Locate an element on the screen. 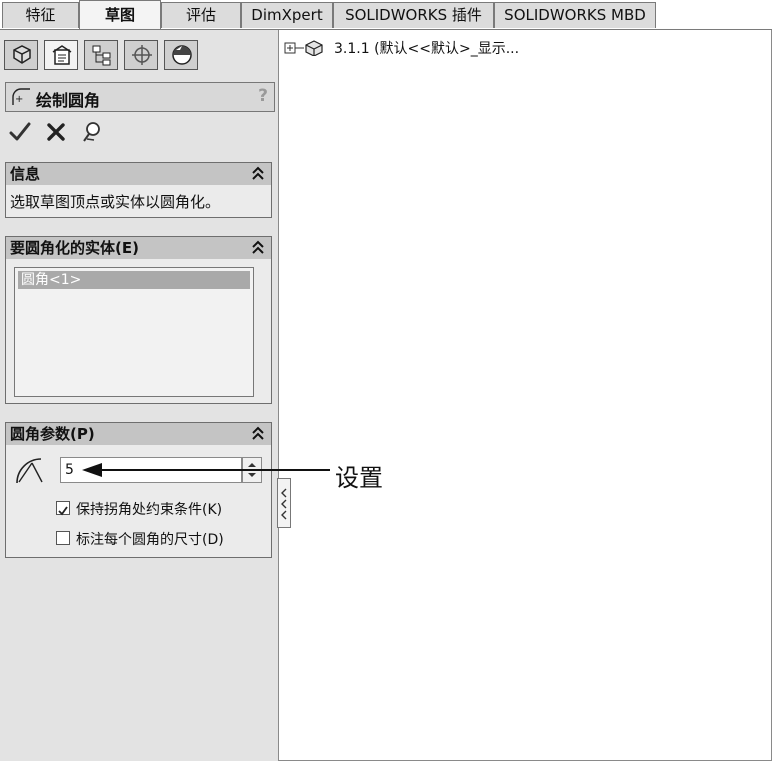  keep-constraints-checkbox is located at coordinates (63, 508).